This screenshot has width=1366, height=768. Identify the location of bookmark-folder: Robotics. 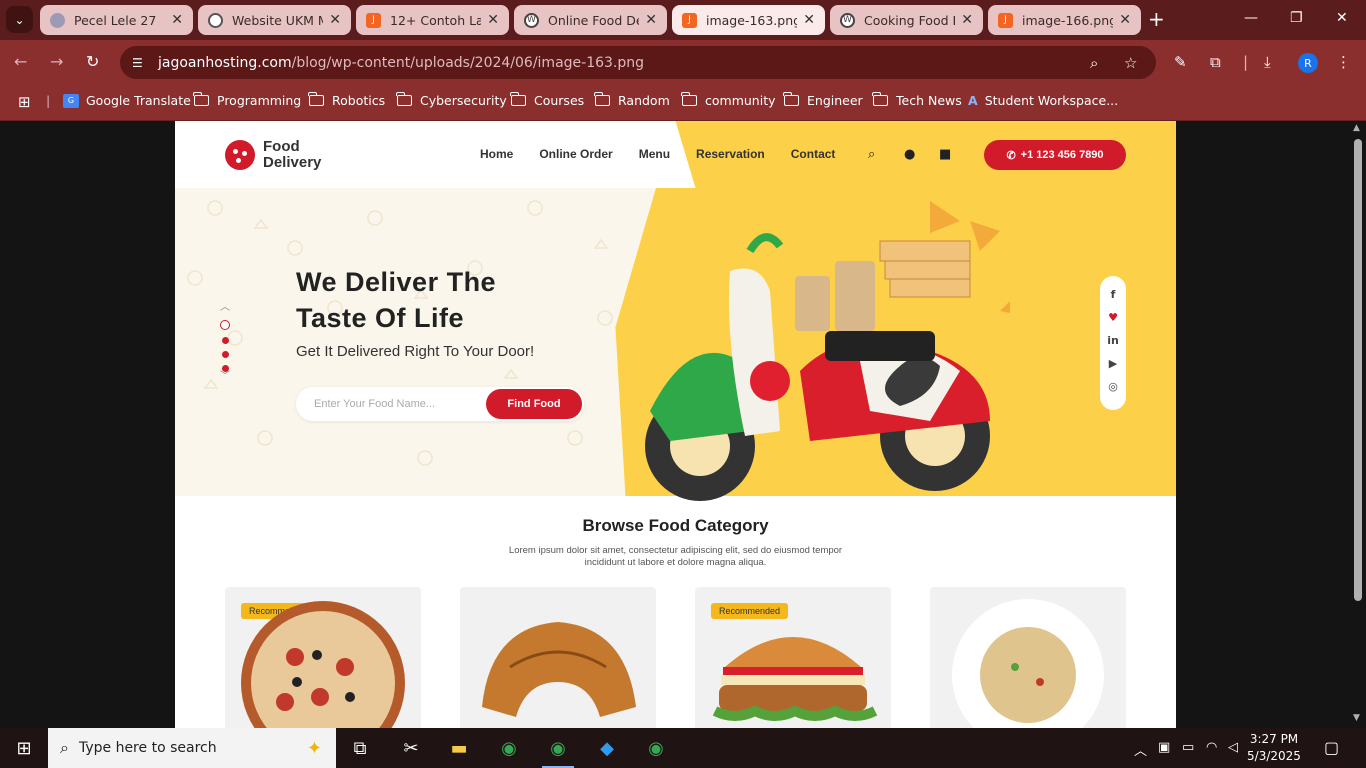
(347, 100).